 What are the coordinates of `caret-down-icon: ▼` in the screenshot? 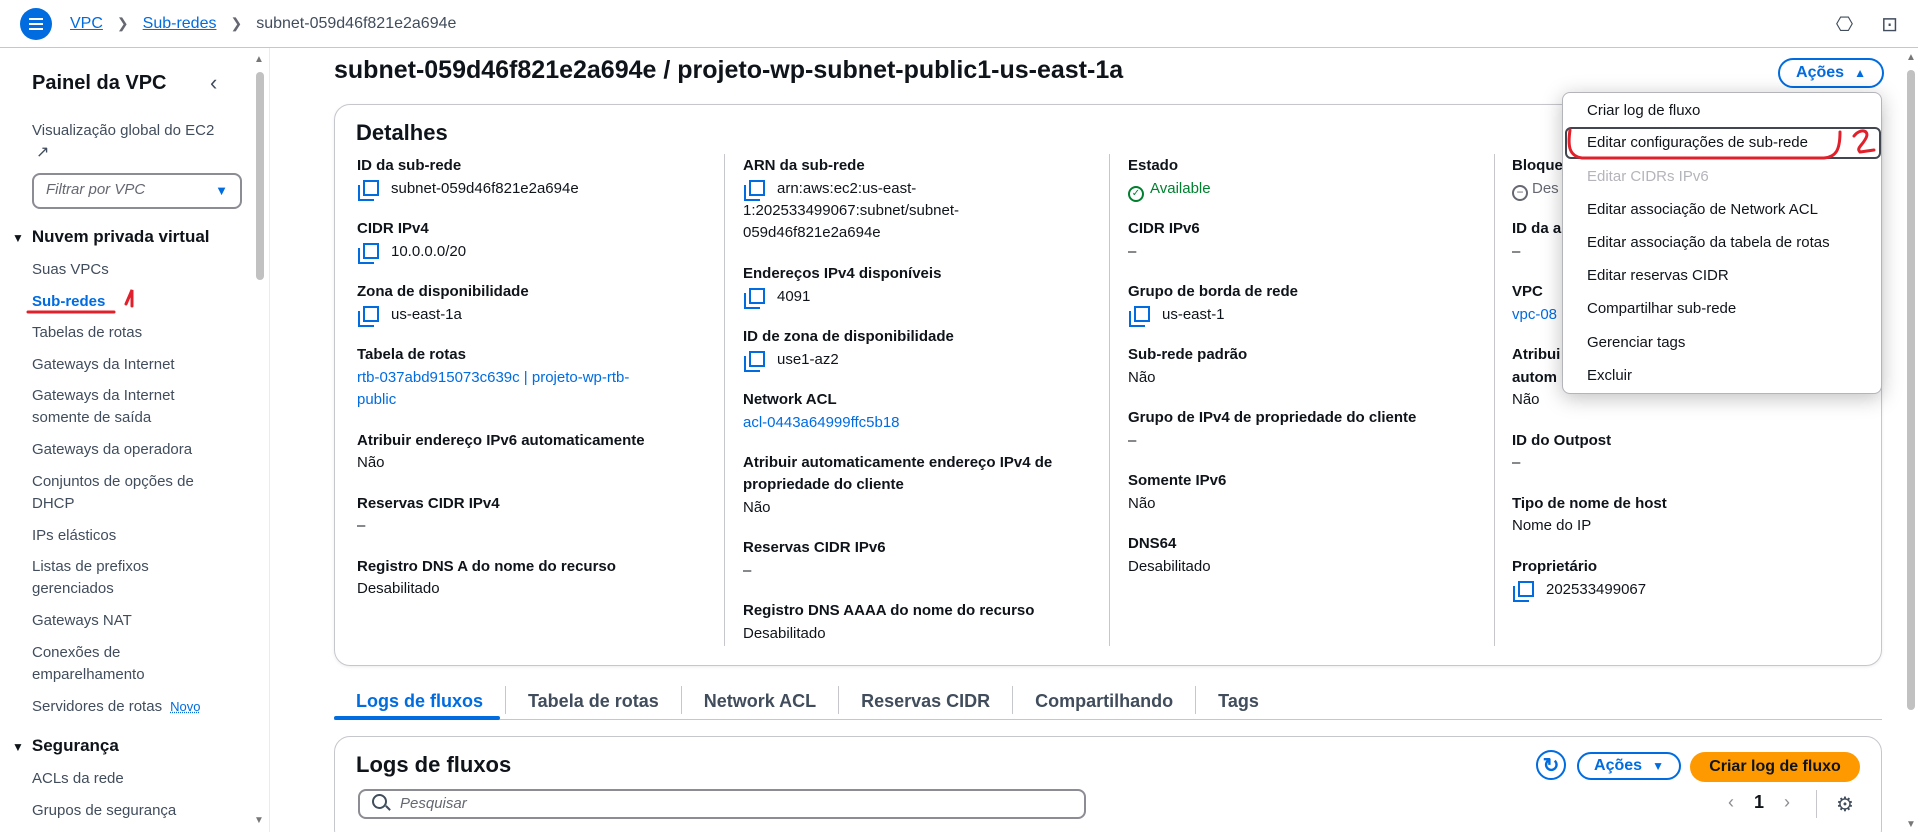 It's located at (18, 747).